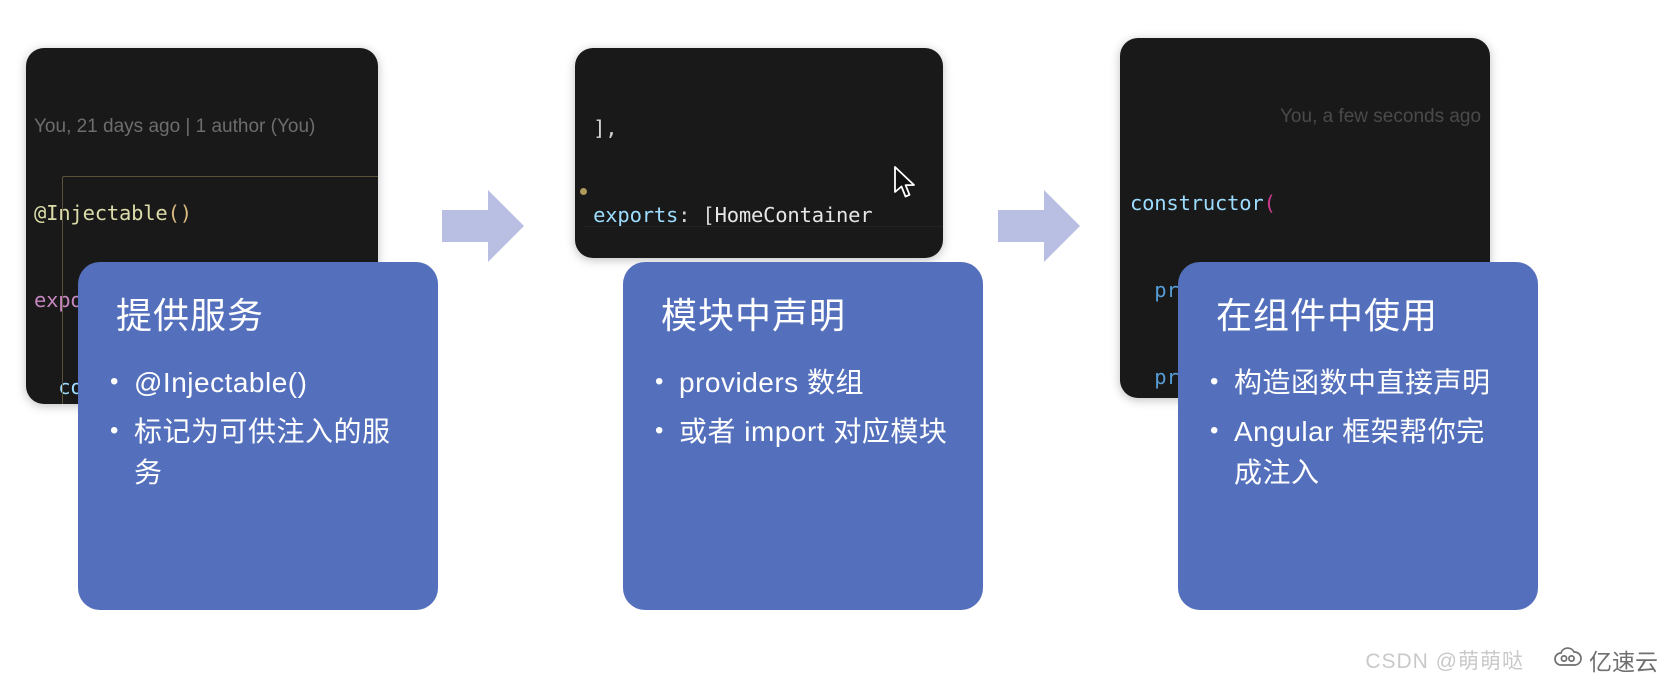 The width and height of the screenshot is (1670, 683). What do you see at coordinates (190, 315) in the screenshot?
I see `card-title: 提供服务` at bounding box center [190, 315].